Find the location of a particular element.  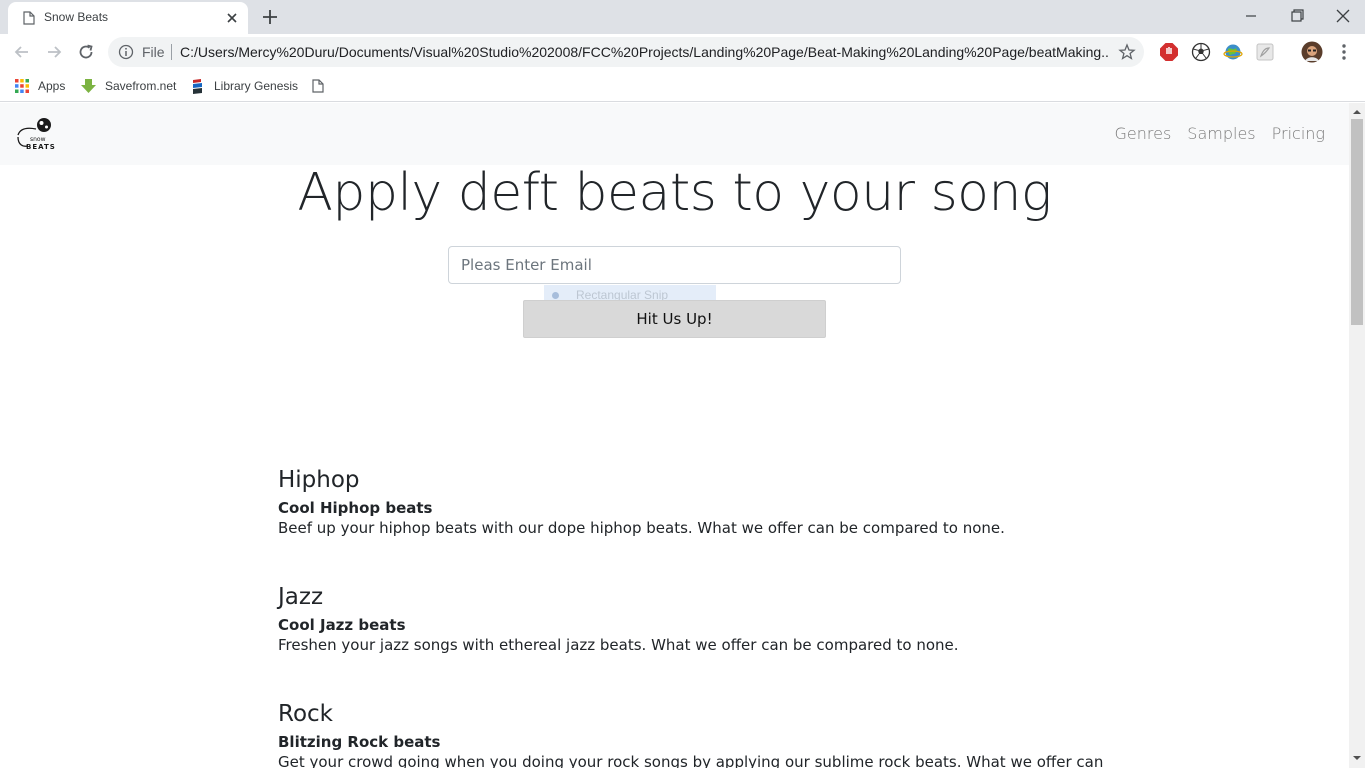

snip-ghost-icon is located at coordinates (555, 295).